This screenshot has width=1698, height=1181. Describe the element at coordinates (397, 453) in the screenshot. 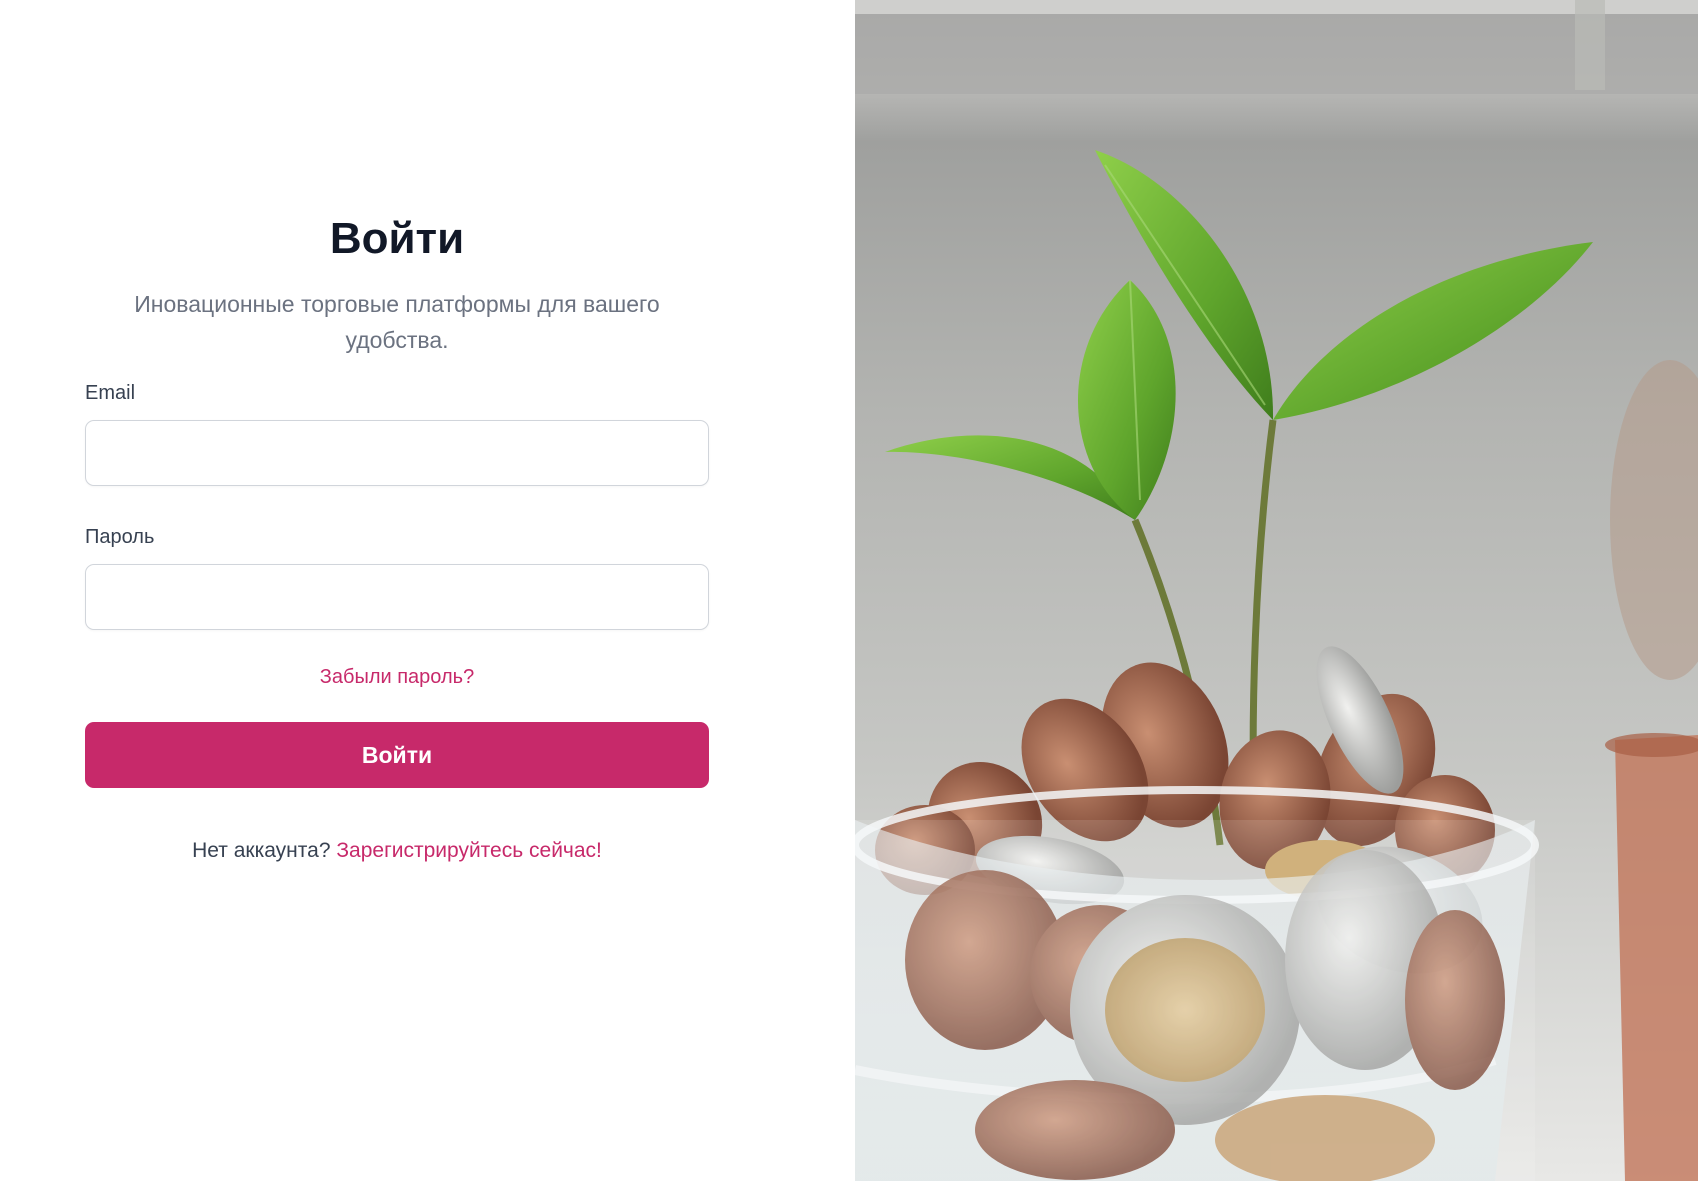

I see `email-field` at that location.